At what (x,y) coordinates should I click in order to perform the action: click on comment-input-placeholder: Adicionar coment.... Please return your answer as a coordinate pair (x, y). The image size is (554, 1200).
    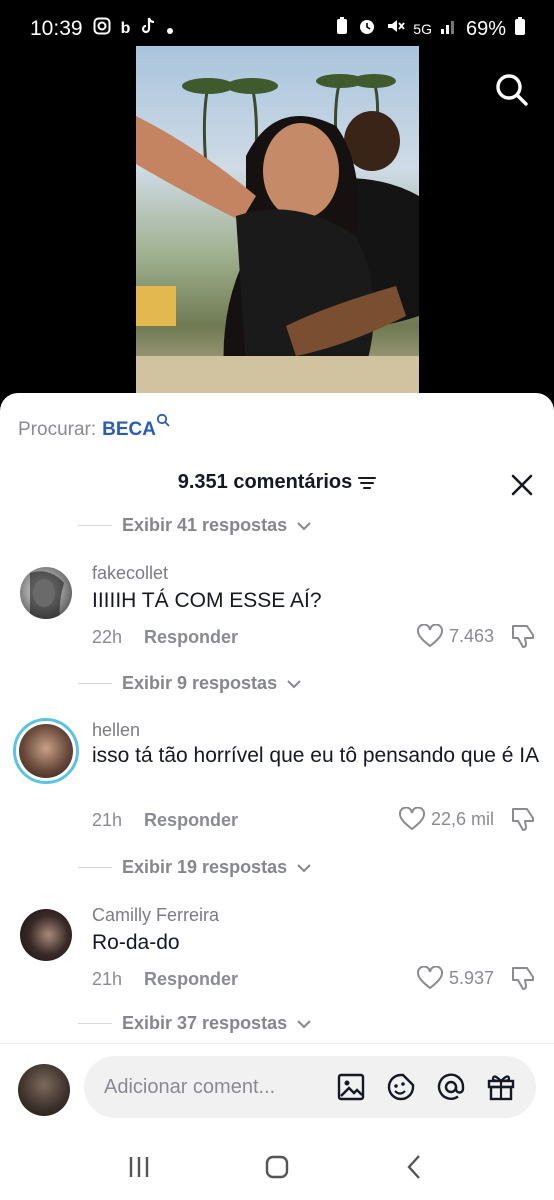
    Looking at the image, I should click on (220, 1087).